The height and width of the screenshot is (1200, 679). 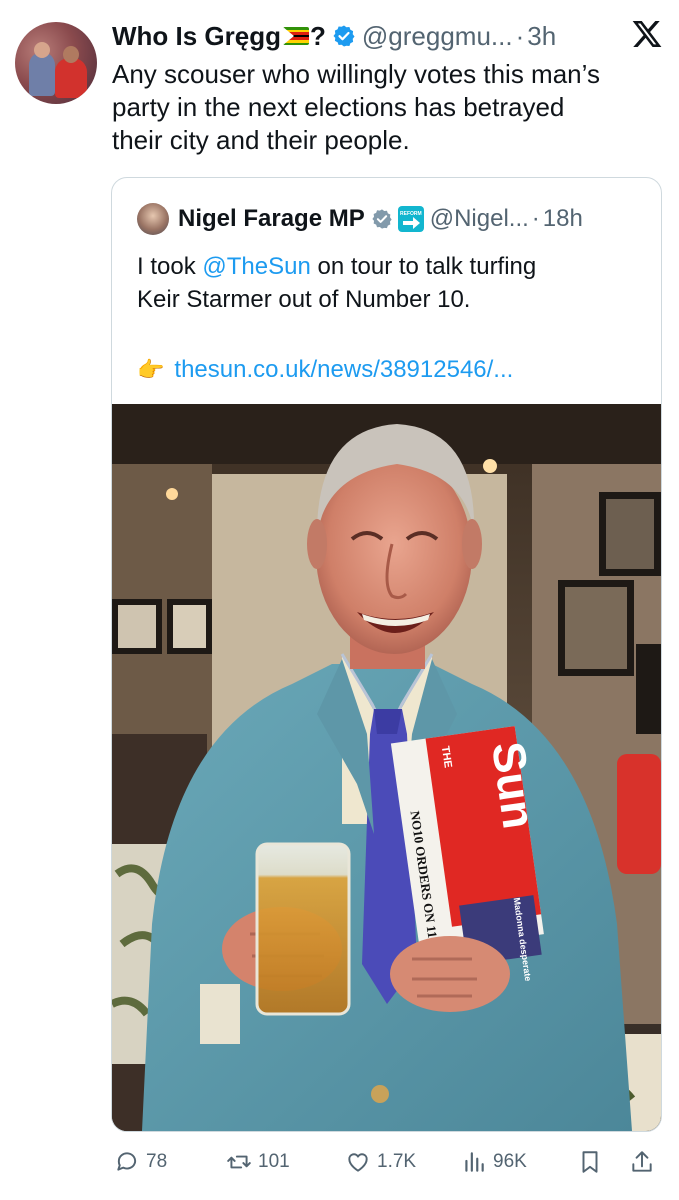 I want to click on quoted-text-suffix: on tour to talk turfing, so click(x=423, y=266).